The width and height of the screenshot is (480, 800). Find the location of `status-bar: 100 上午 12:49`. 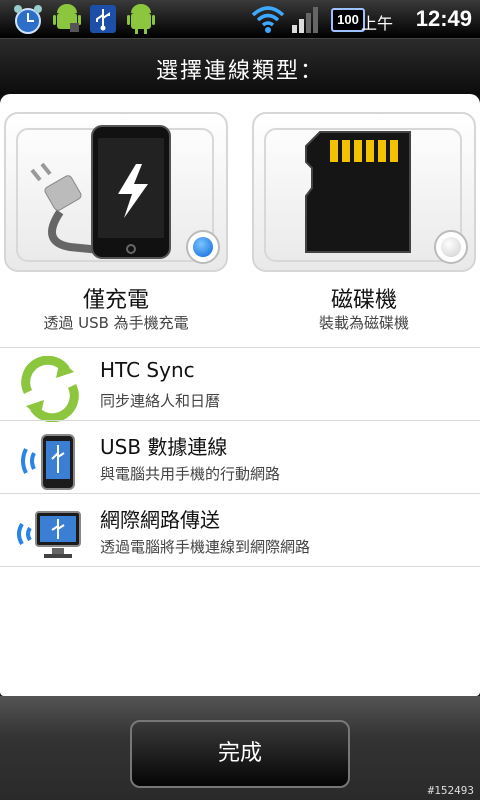

status-bar: 100 上午 12:49 is located at coordinates (240, 19).